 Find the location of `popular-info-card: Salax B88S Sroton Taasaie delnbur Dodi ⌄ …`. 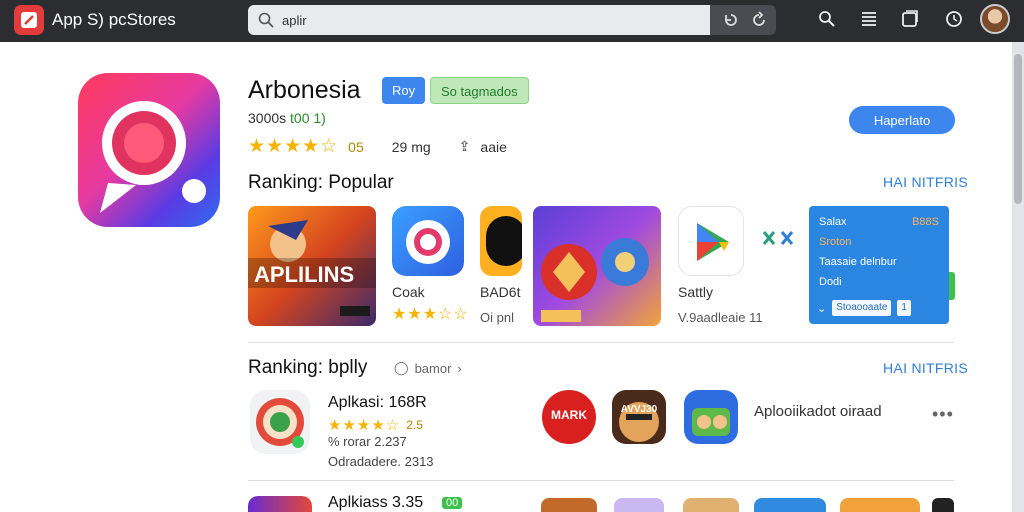

popular-info-card: Salax B88S Sroton Taasaie delnbur Dodi ⌄ … is located at coordinates (879, 265).